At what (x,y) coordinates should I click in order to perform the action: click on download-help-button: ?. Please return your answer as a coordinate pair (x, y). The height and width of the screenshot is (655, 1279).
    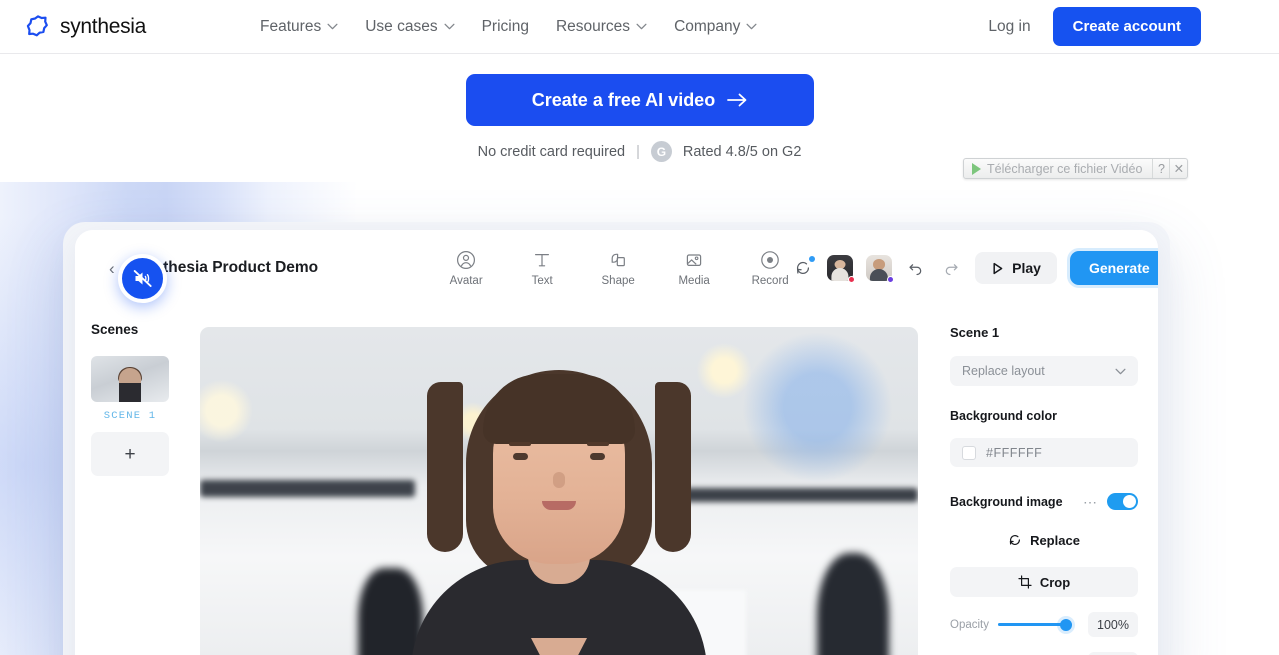
    Looking at the image, I should click on (1162, 168).